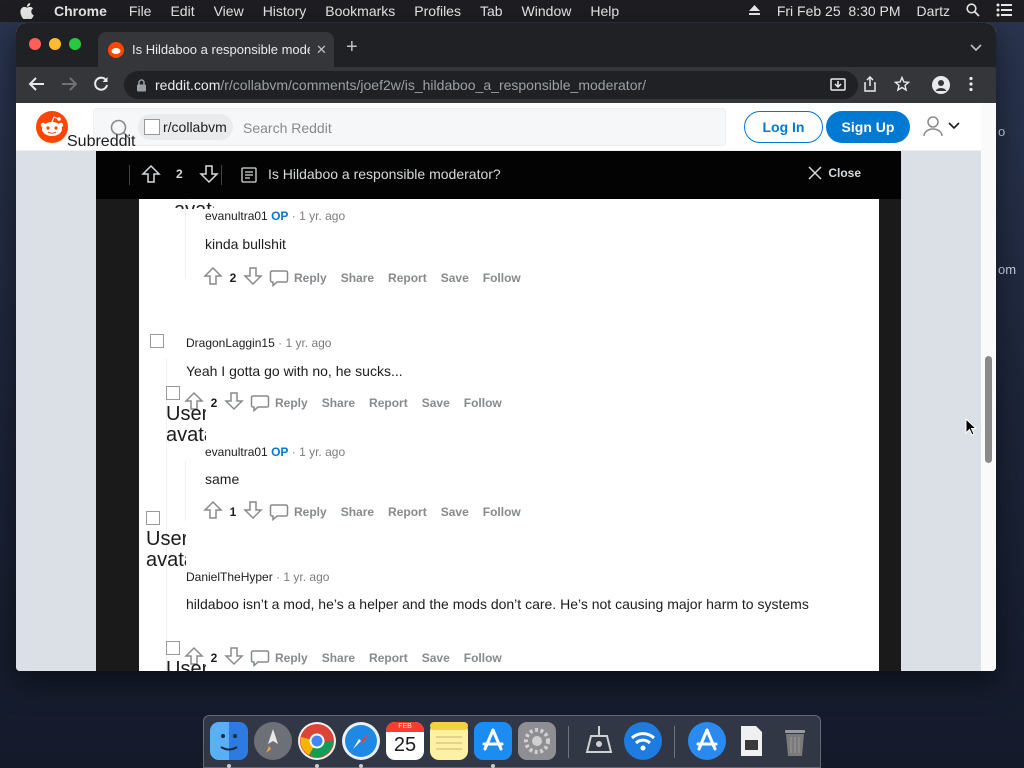  What do you see at coordinates (229, 577) in the screenshot?
I see `comment-author: DanielTheHyper` at bounding box center [229, 577].